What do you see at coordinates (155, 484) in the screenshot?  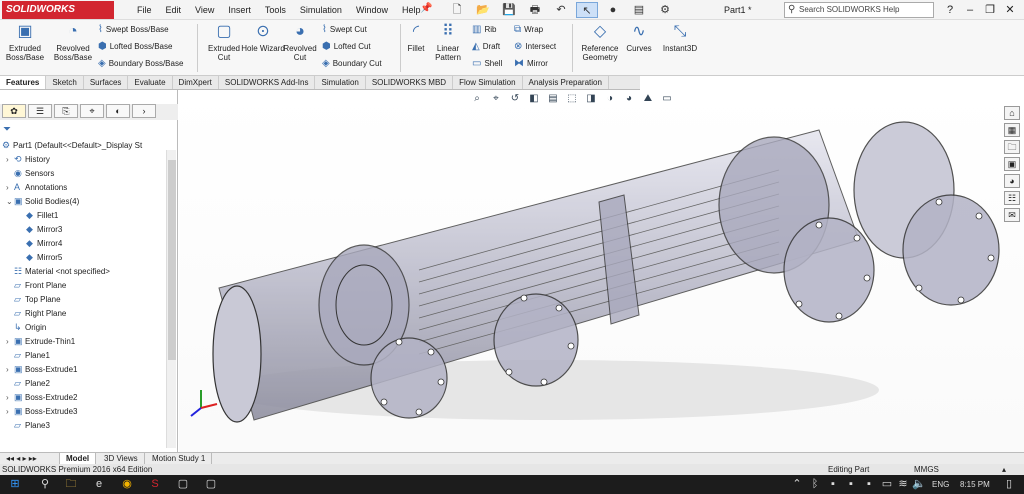 I see `solidworks-taskbar-icon: S` at bounding box center [155, 484].